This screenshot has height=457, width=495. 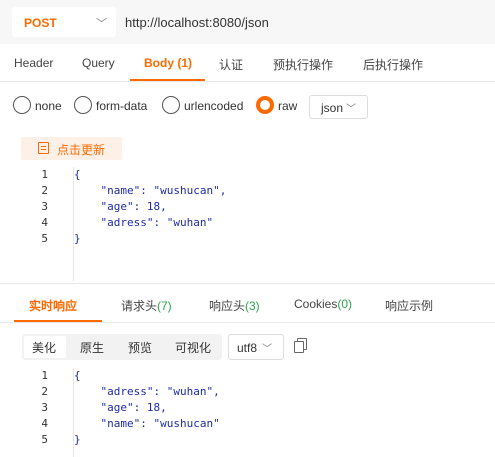 What do you see at coordinates (316, 304) in the screenshot?
I see `tab-cookies-label: Cookies` at bounding box center [316, 304].